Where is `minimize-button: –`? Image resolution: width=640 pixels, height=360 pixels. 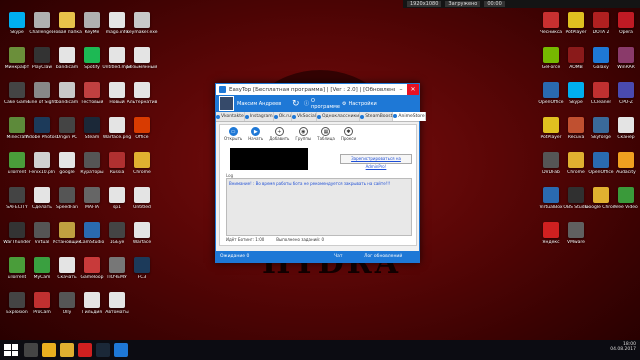
minimize-button: – is located at coordinates (401, 89).